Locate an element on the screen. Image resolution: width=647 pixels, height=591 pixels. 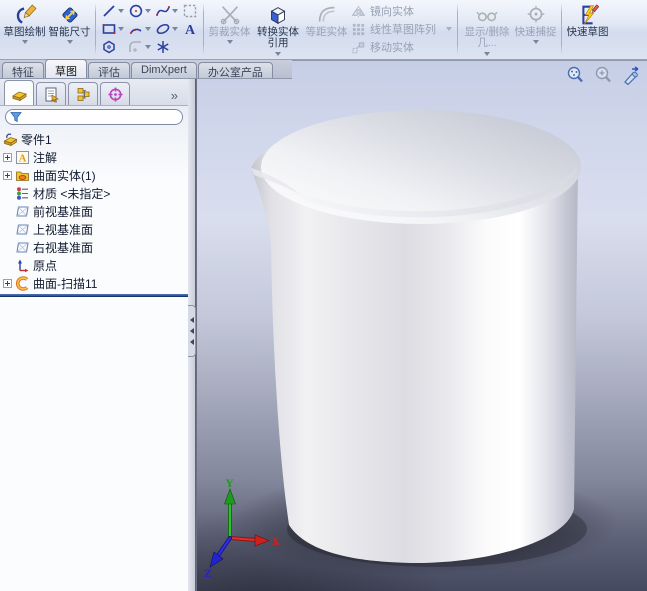
tab-sketch: 草图 is located at coordinates (66, 68).